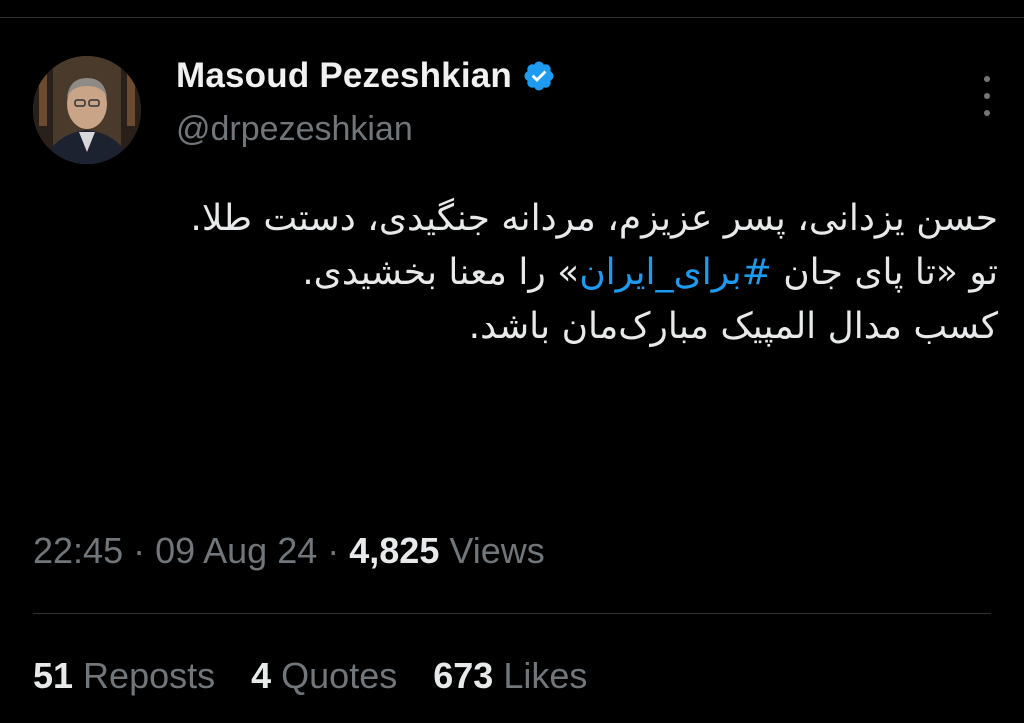  I want to click on quotes-label: Quotes, so click(339, 675).